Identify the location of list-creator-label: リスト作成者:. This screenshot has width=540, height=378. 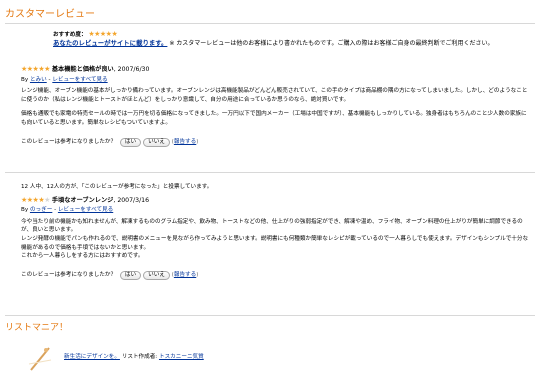
(139, 357).